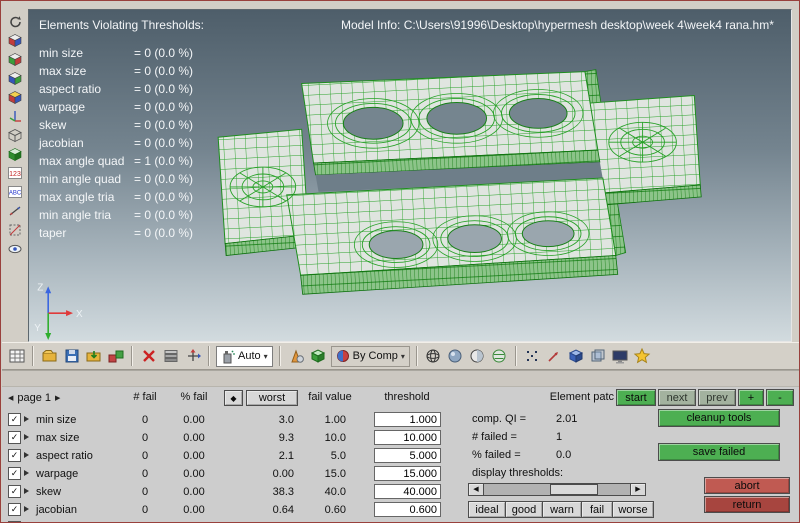 The image size is (800, 523). Describe the element at coordinates (263, 187) in the screenshot. I see `left-wing-washer` at that location.